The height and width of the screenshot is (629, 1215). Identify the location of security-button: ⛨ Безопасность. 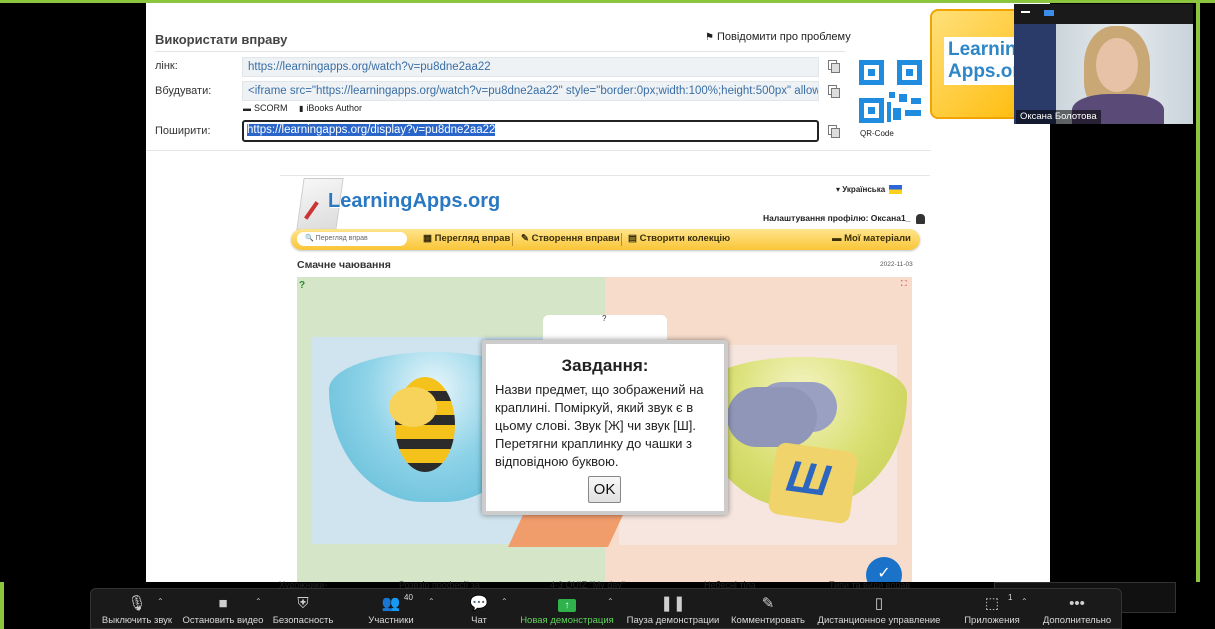
(303, 609).